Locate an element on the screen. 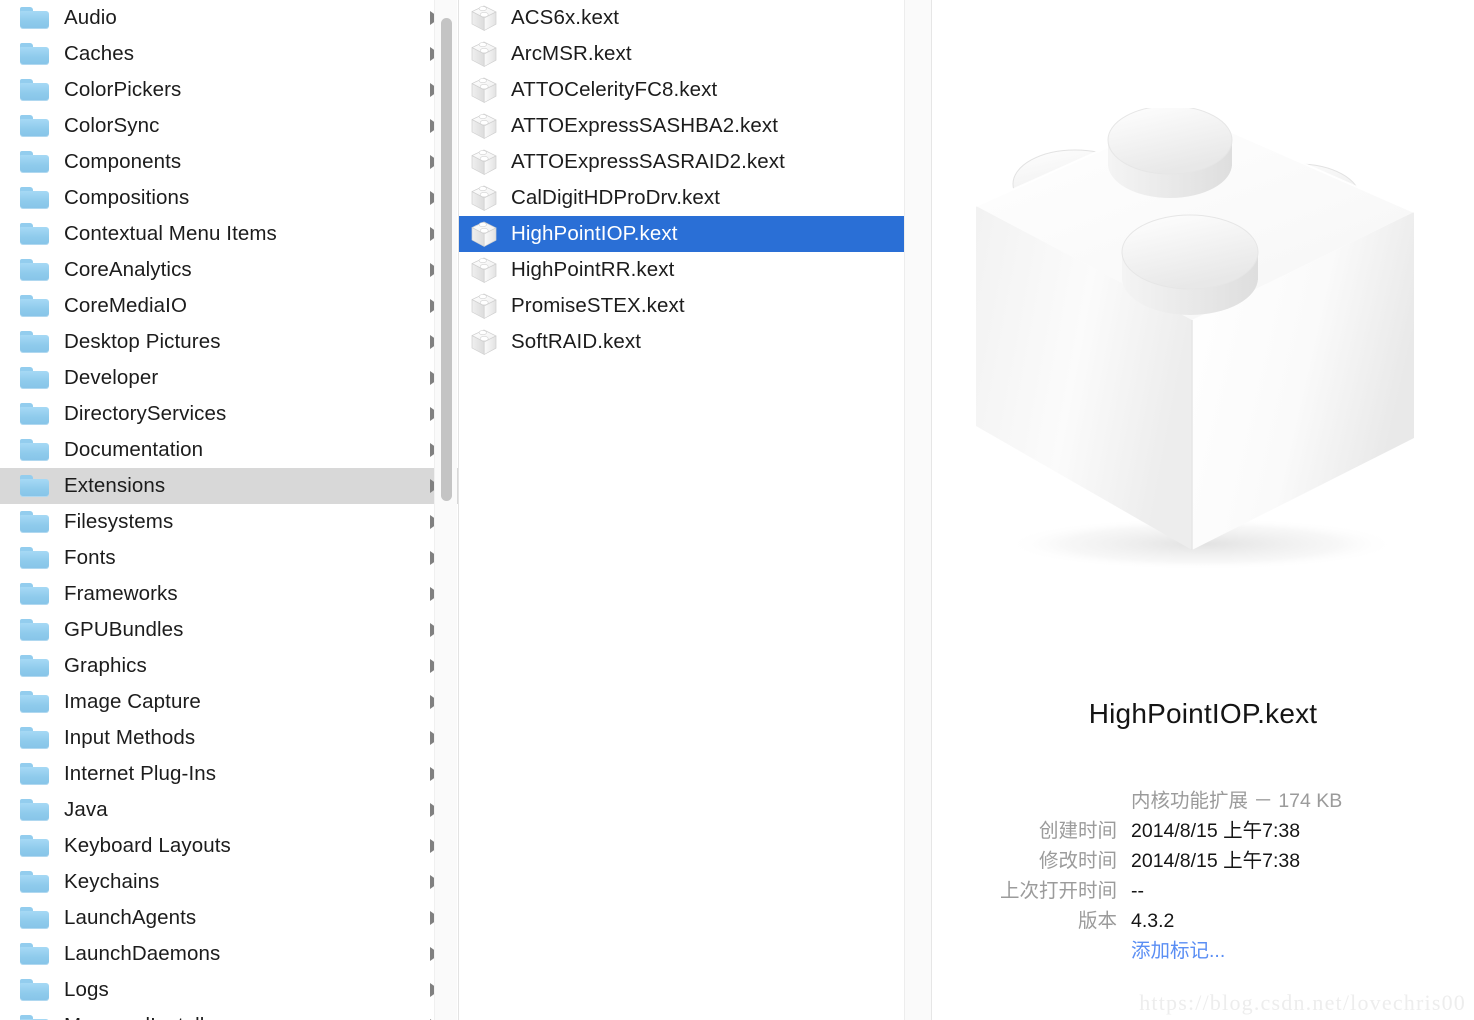  folder-label: Filesystems is located at coordinates (119, 521).